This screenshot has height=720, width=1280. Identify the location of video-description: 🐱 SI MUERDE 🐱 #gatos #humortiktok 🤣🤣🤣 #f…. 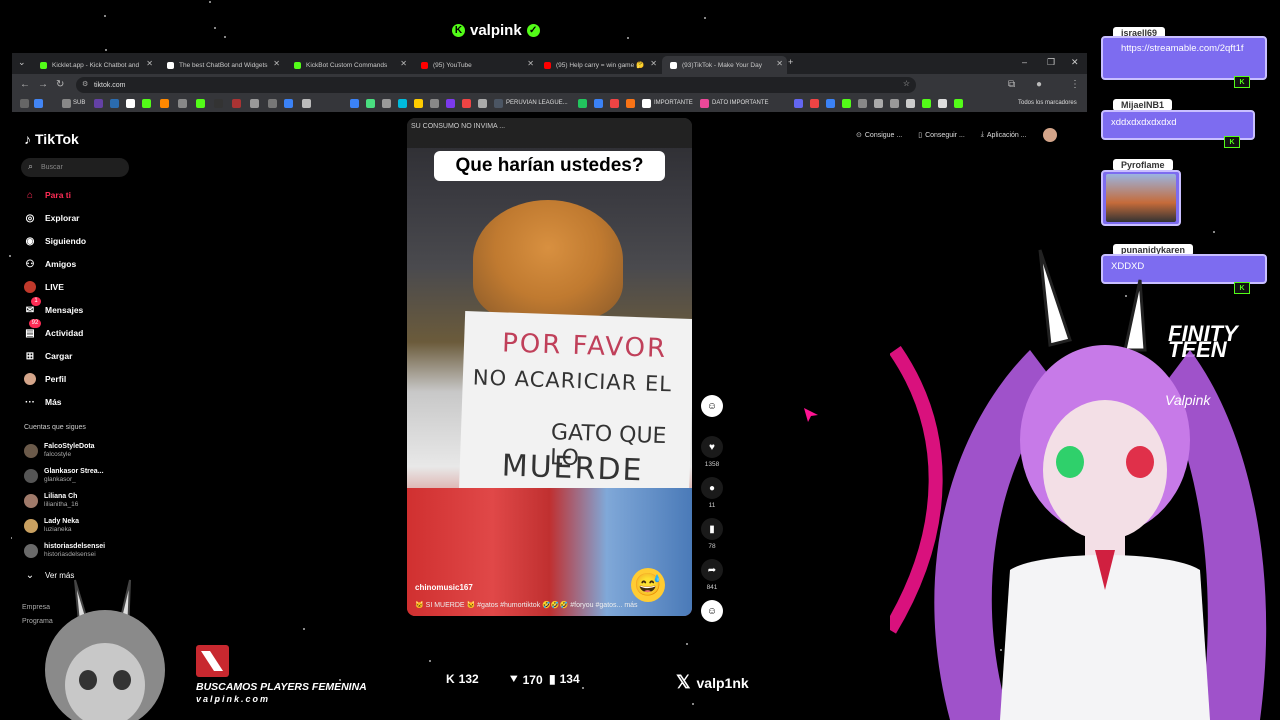
(526, 605).